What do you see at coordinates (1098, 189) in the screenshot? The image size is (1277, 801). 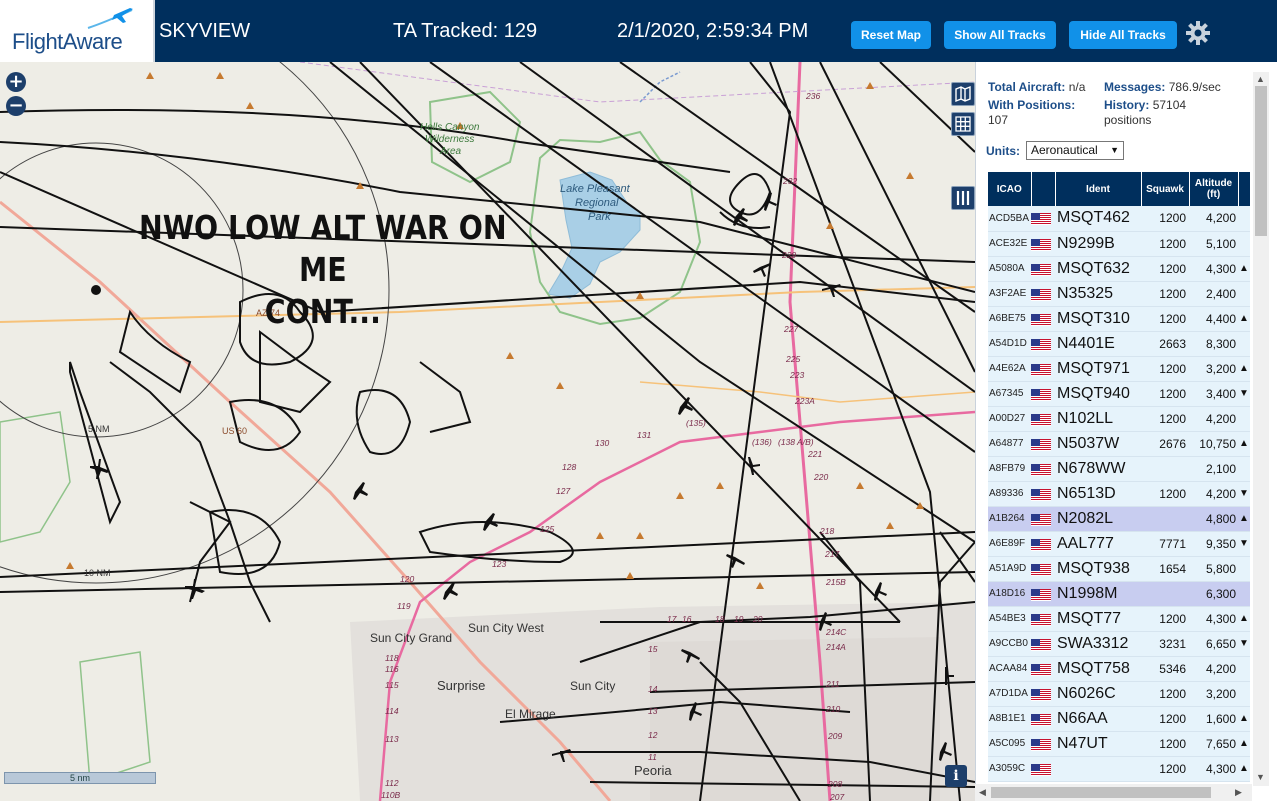 I see `column-header-ident: Ident` at bounding box center [1098, 189].